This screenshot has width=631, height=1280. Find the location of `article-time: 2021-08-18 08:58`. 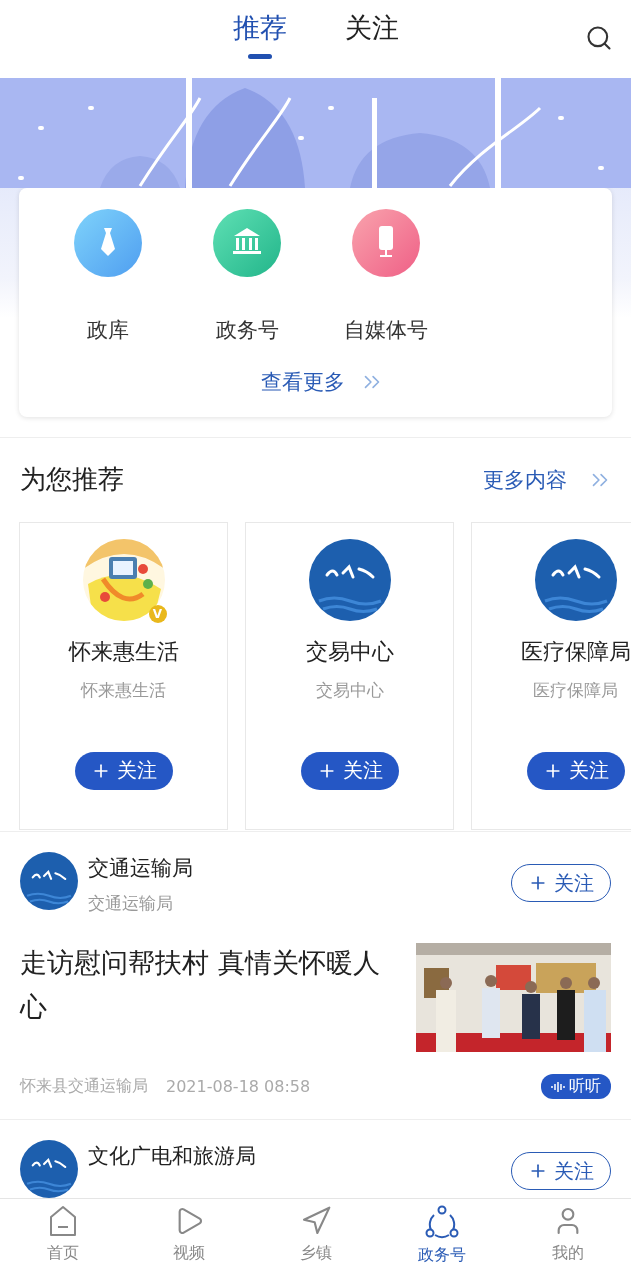

article-time: 2021-08-18 08:58 is located at coordinates (238, 1086).